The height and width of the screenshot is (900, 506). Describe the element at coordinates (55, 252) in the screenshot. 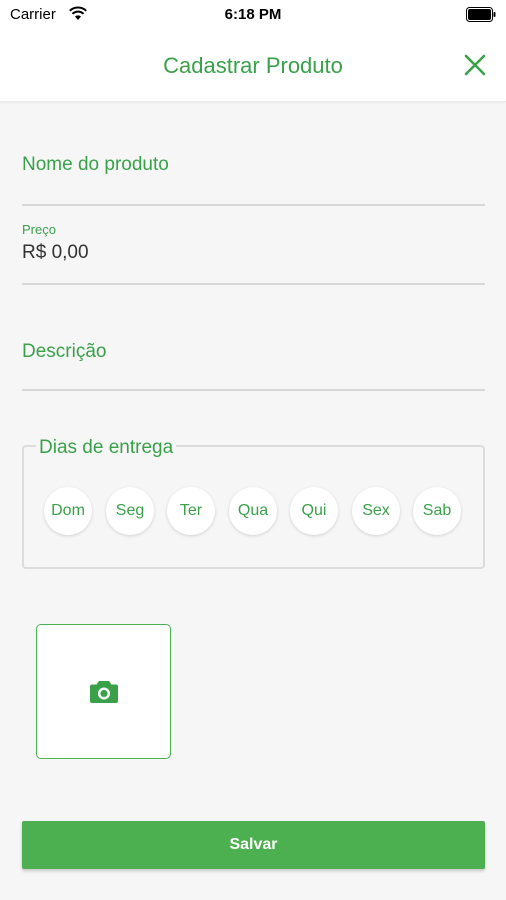

I see `price-value: R$ 0,00` at that location.